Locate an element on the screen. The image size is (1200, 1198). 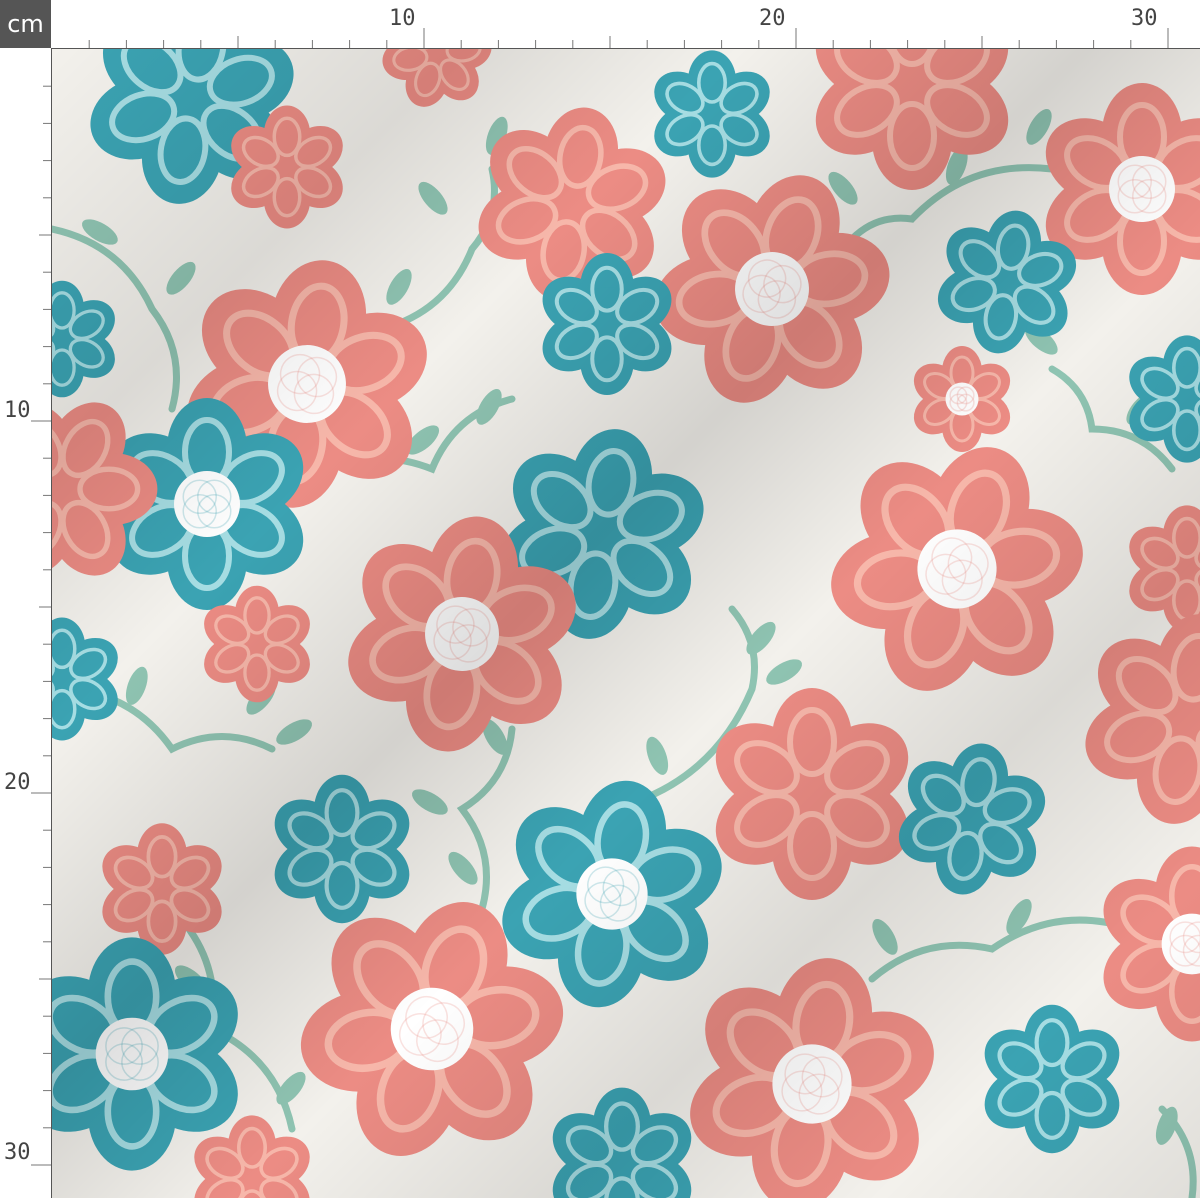
left-ruler: 10 20 30 is located at coordinates (26, 623).